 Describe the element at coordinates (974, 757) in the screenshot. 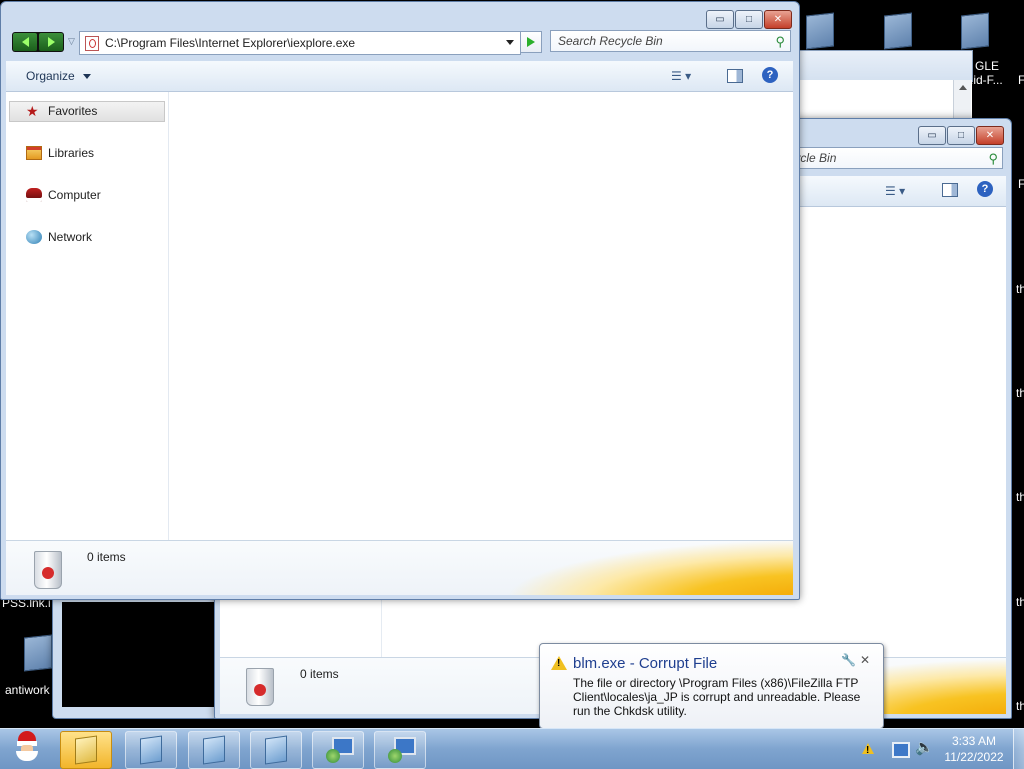

I see `clock-date: 11/22/2022` at that location.